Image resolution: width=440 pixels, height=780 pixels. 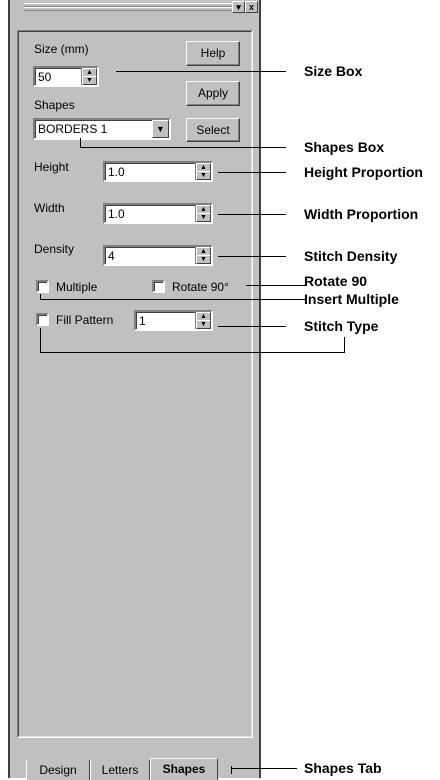 I want to click on width-spinner: ▲ ▼, so click(x=203, y=213).